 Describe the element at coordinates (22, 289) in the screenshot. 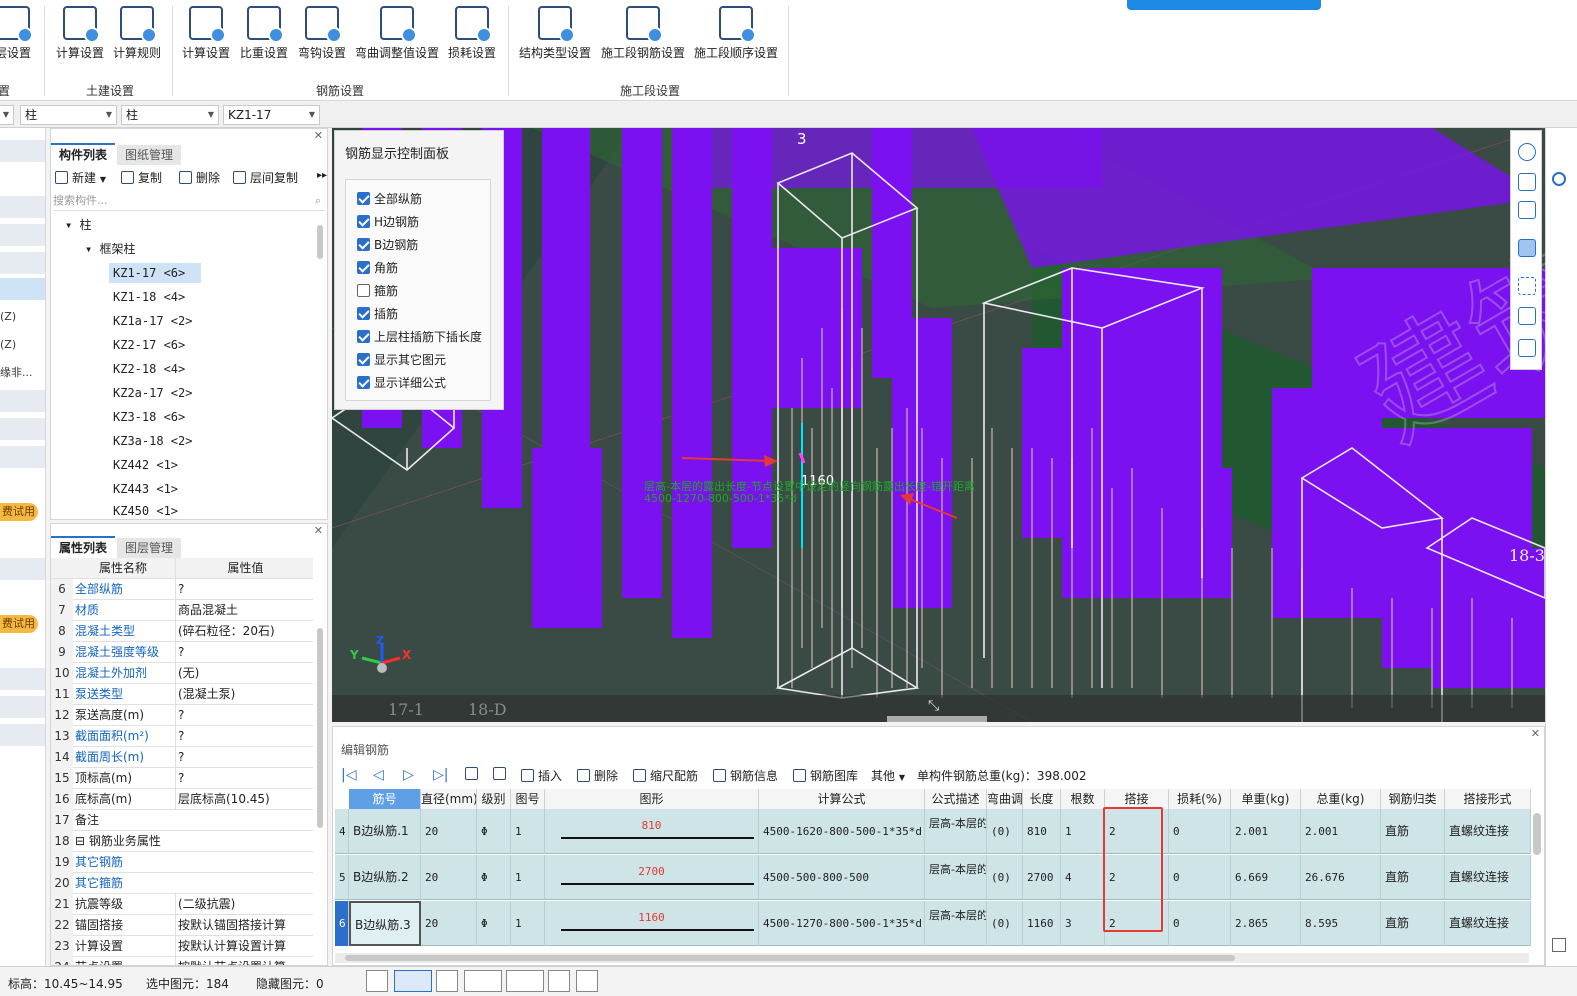

I see `nav-item-selected` at that location.